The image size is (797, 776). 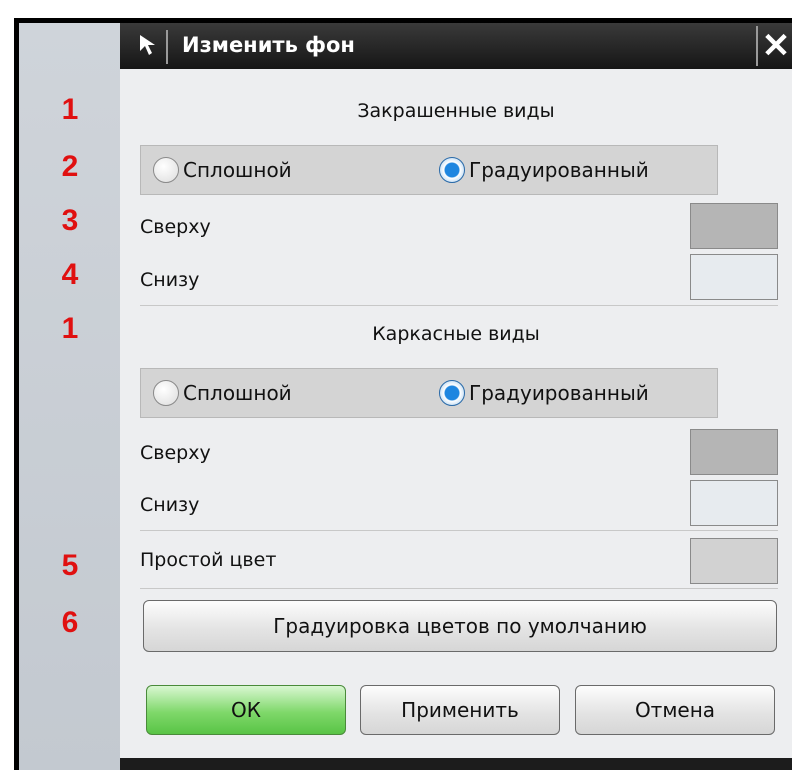 What do you see at coordinates (456, 111) in the screenshot?
I see `shaded-views-title: Закрашенные виды` at bounding box center [456, 111].